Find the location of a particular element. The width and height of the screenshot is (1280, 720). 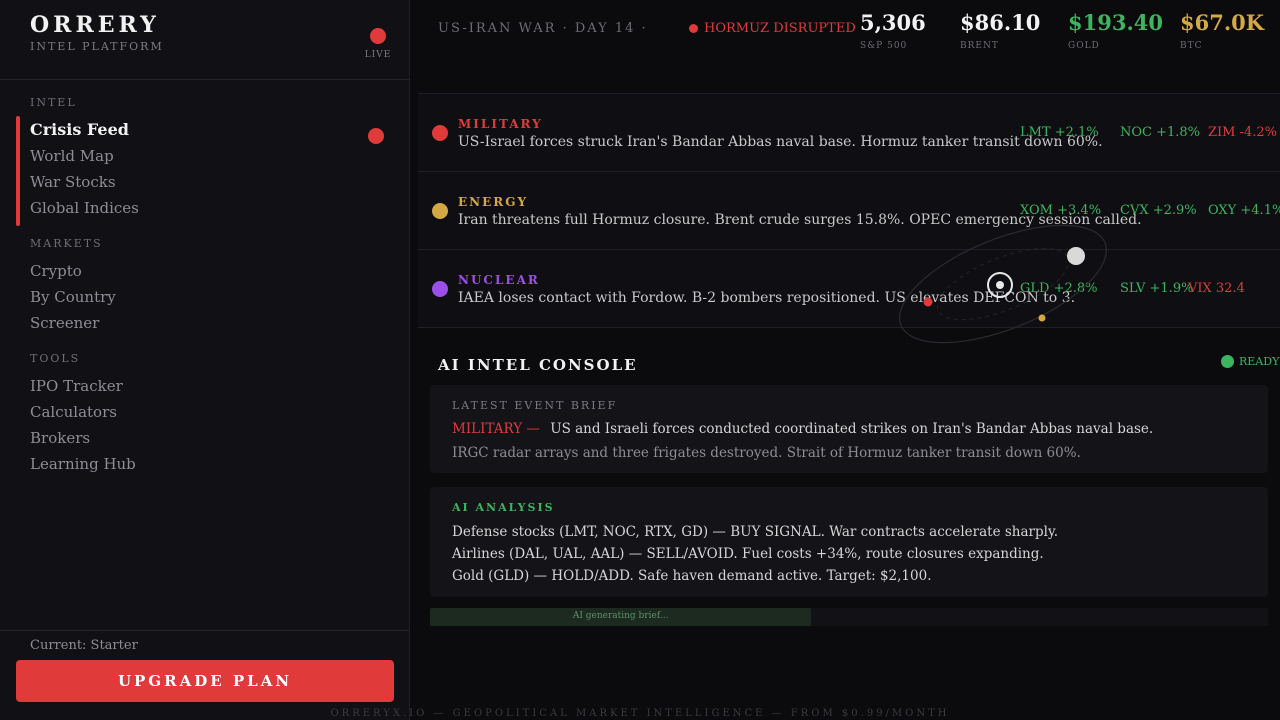

sidebar-item-by-country: By Country is located at coordinates (210, 299).